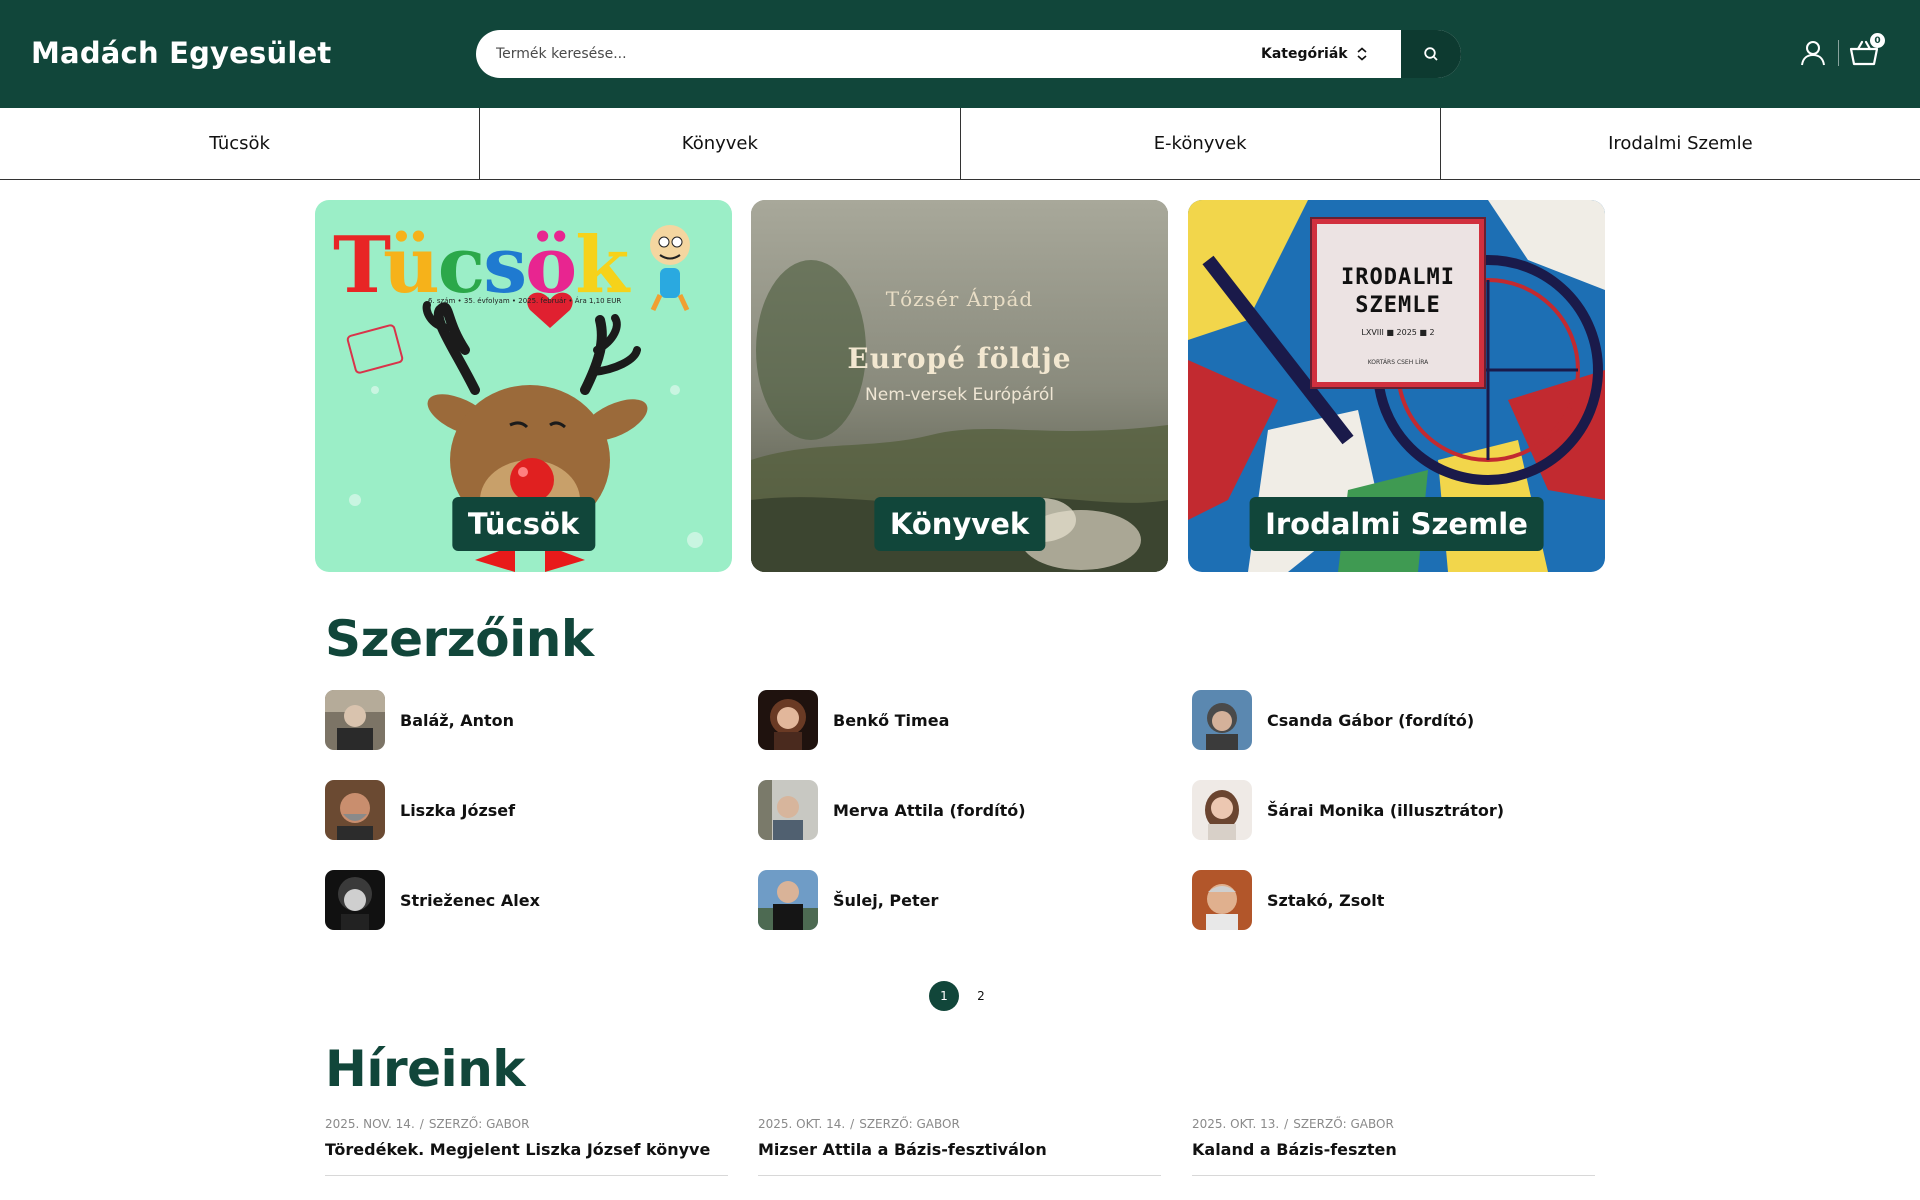 The image size is (1920, 1200). I want to click on category-select: Kategóriák, so click(1321, 54).